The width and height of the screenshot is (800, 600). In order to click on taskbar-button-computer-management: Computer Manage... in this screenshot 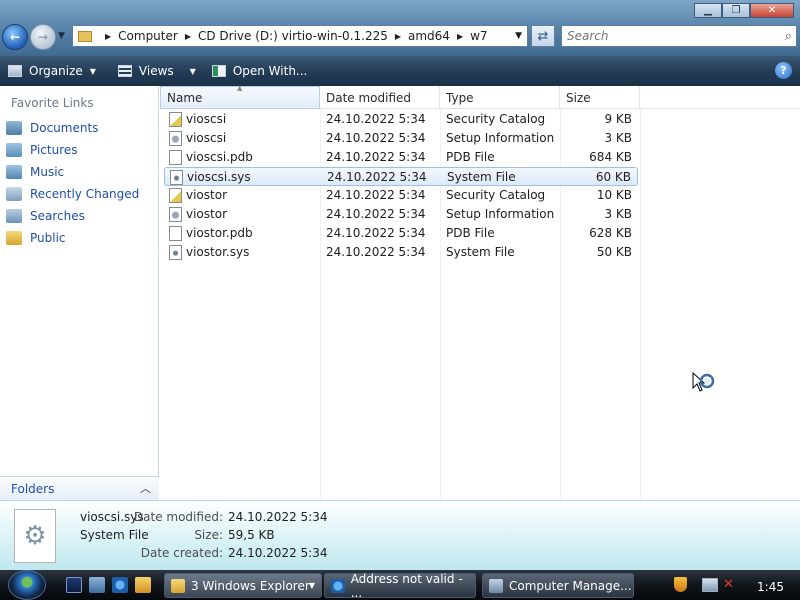, I will do `click(558, 585)`.